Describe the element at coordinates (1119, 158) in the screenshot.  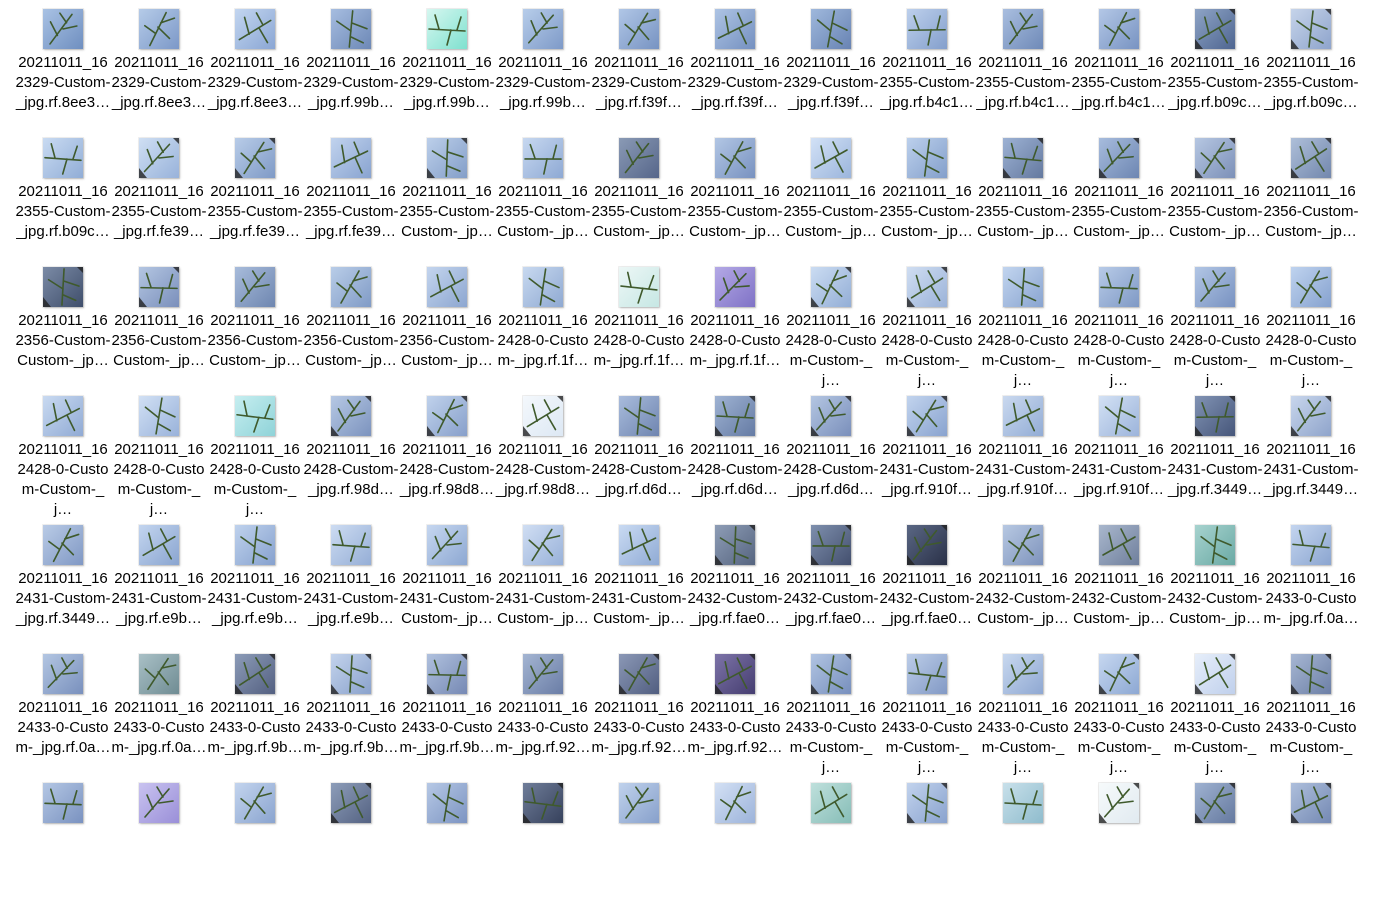
I see `image-thumbnail` at that location.